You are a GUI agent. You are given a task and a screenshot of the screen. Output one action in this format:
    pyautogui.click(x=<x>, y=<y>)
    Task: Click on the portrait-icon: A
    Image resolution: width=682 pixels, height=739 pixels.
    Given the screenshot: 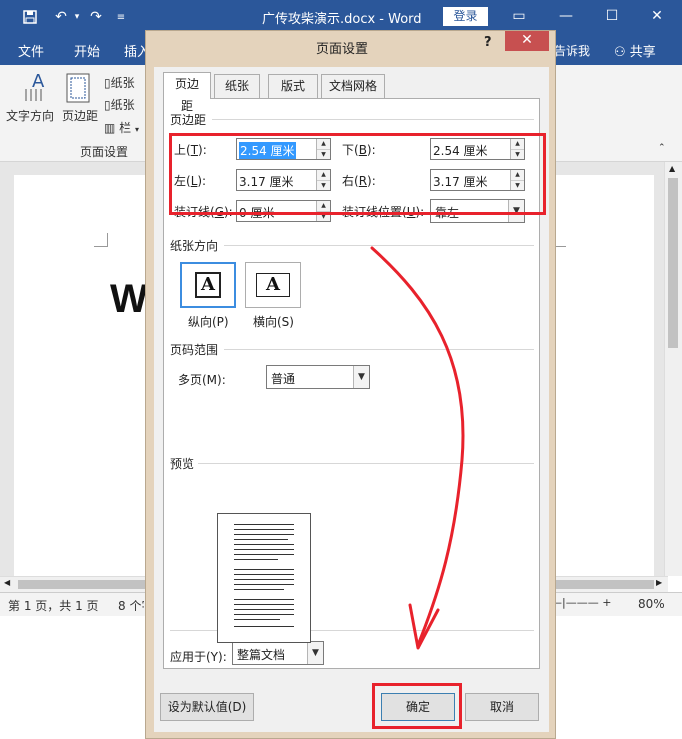 What is the action you would take?
    pyautogui.click(x=208, y=285)
    